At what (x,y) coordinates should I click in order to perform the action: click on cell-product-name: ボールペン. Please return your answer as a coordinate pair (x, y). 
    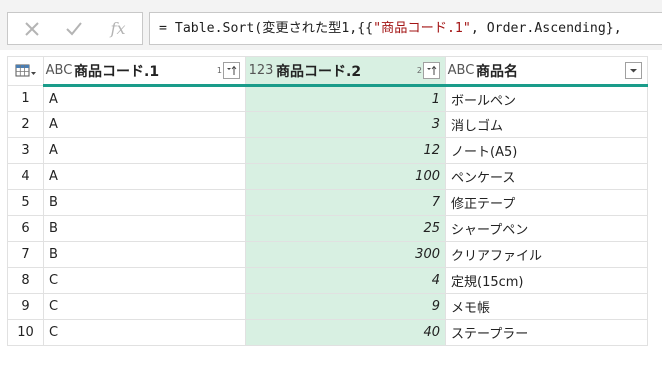
    Looking at the image, I should click on (546, 98).